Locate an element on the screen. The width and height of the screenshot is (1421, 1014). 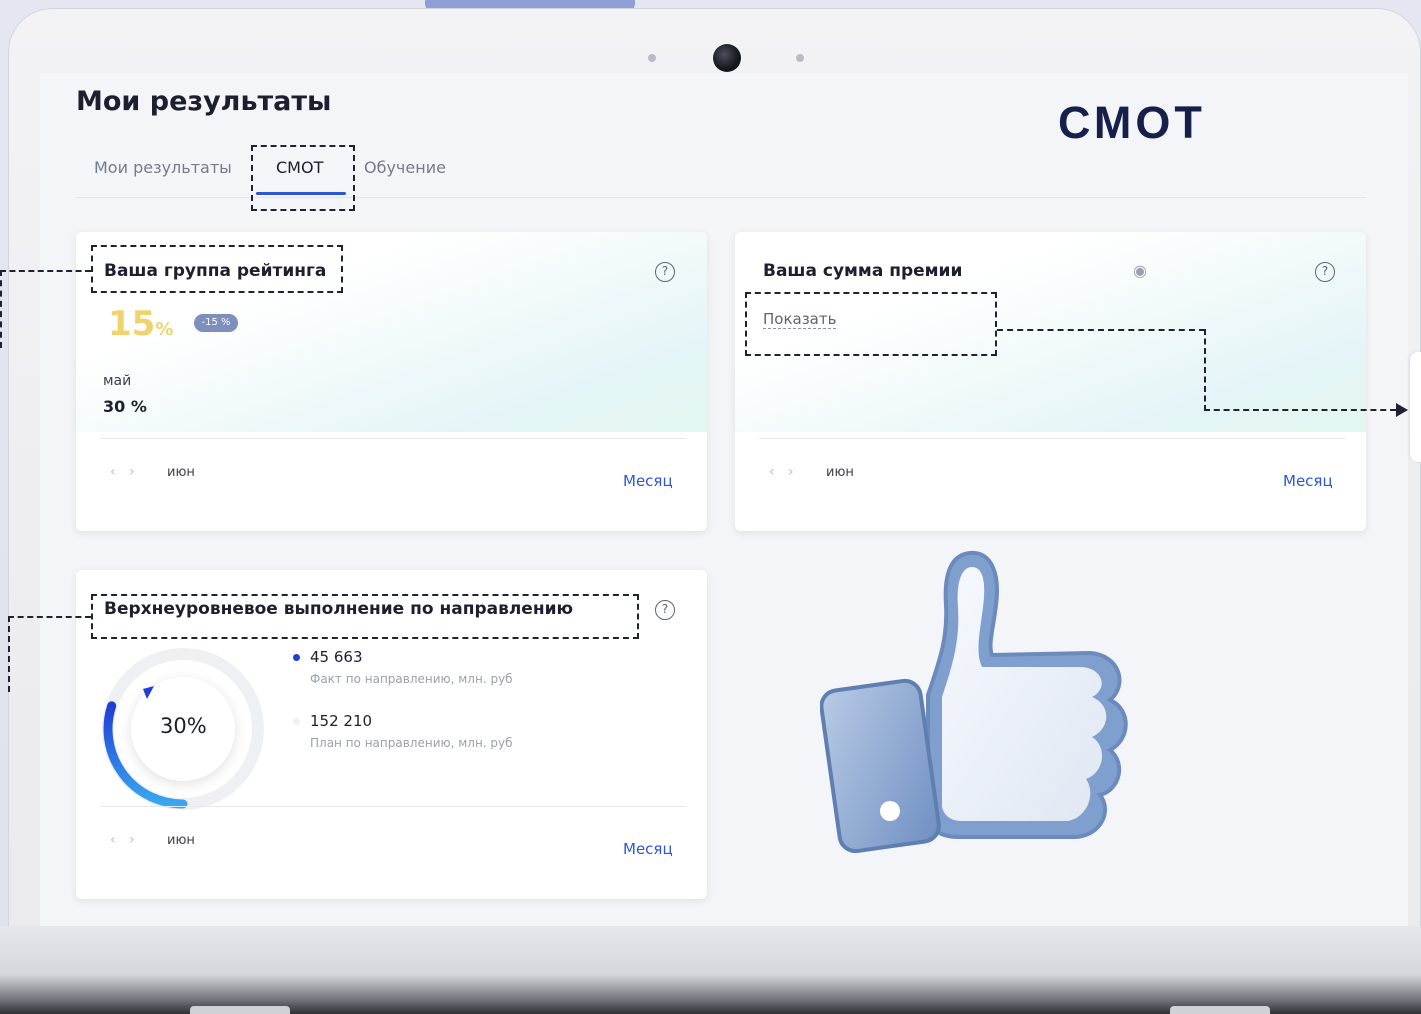
side-panel-edge is located at coordinates (1415, 407).